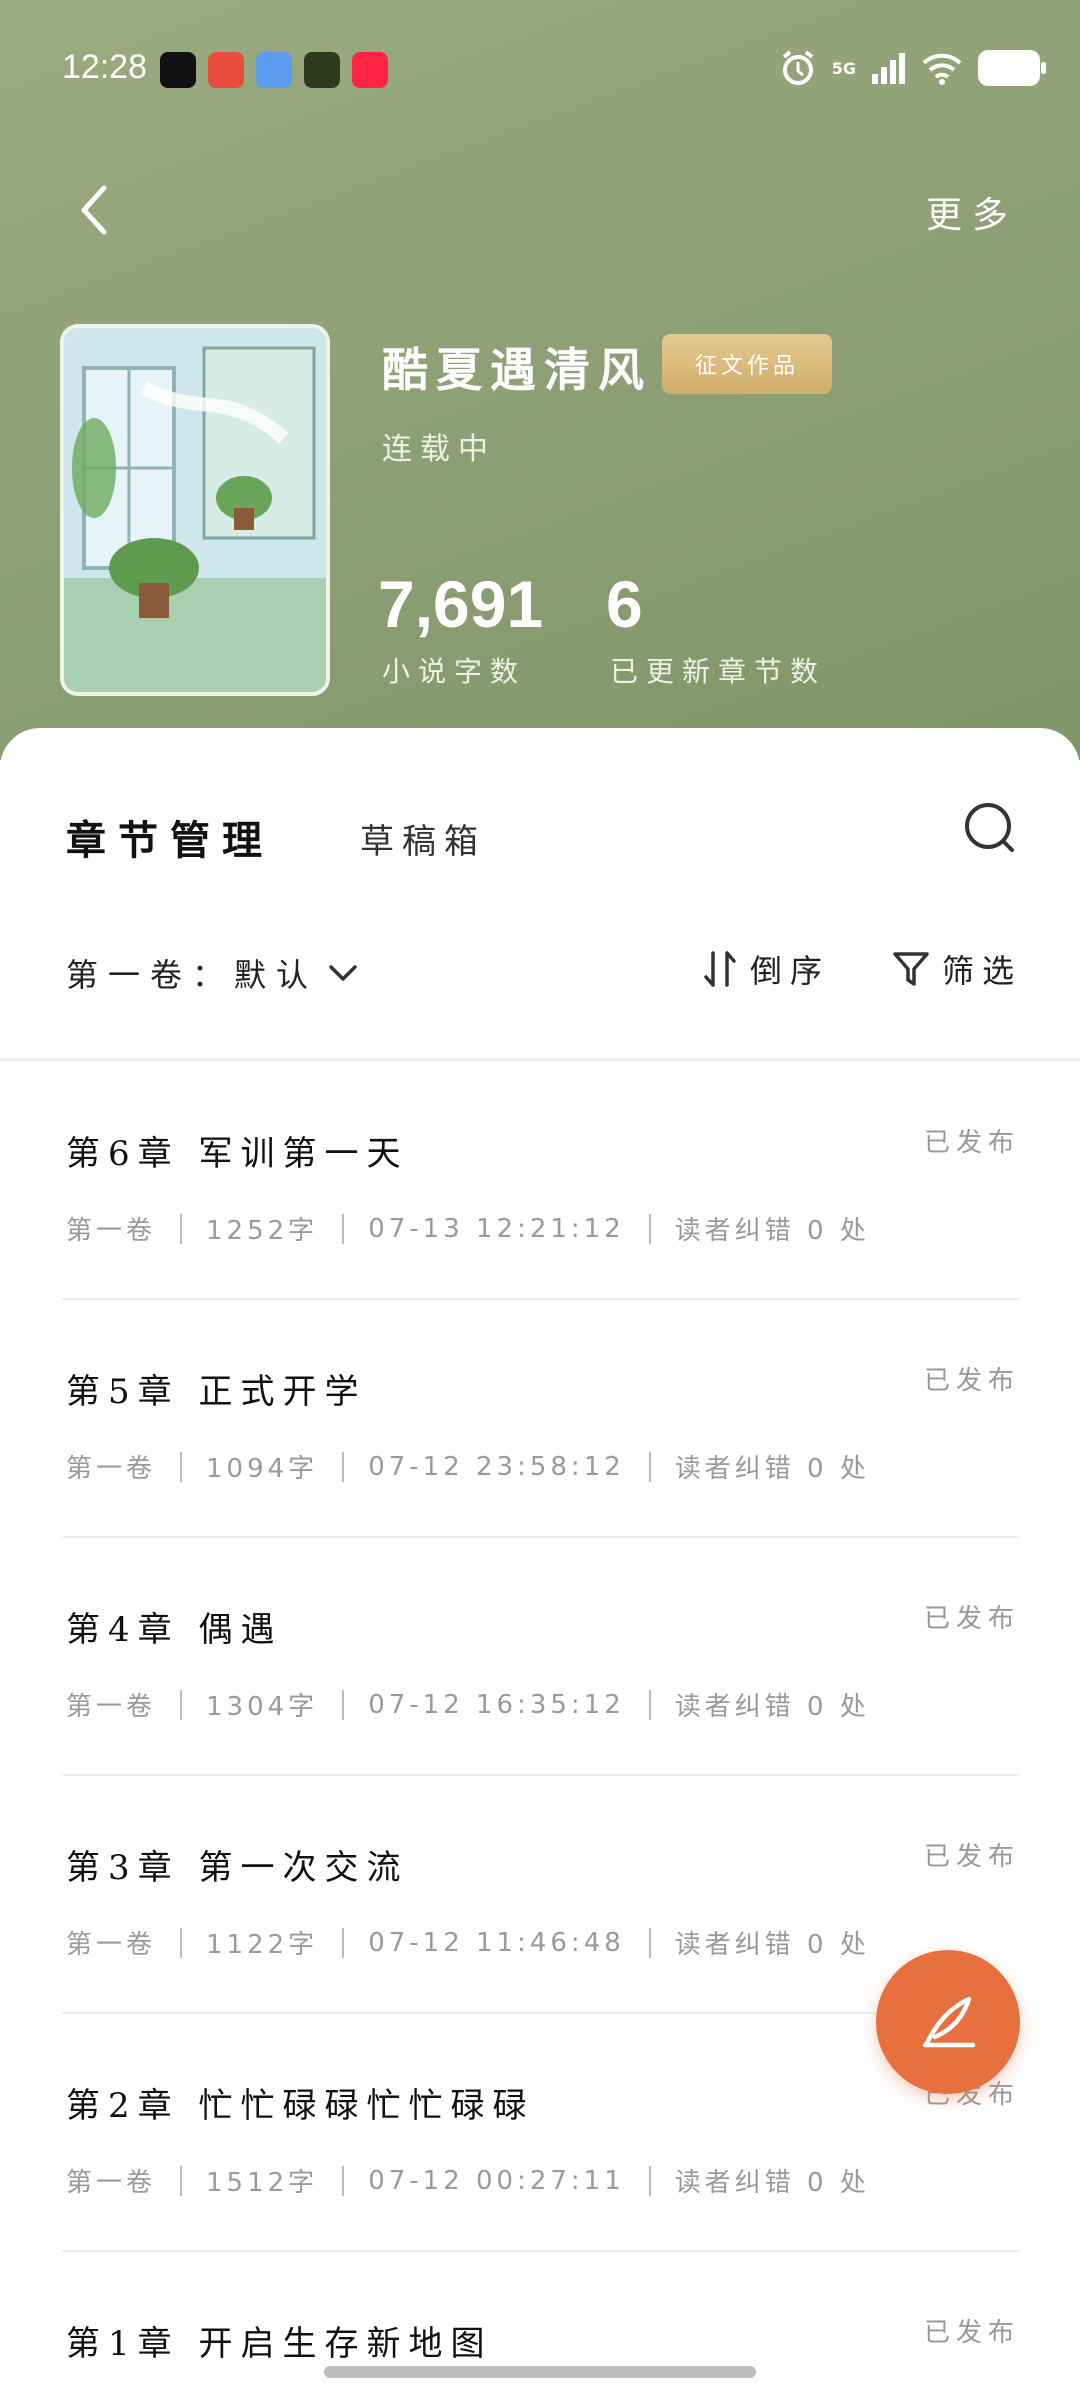 Image resolution: width=1080 pixels, height=2400 pixels. What do you see at coordinates (972, 212) in the screenshot?
I see `more-button: 更多` at bounding box center [972, 212].